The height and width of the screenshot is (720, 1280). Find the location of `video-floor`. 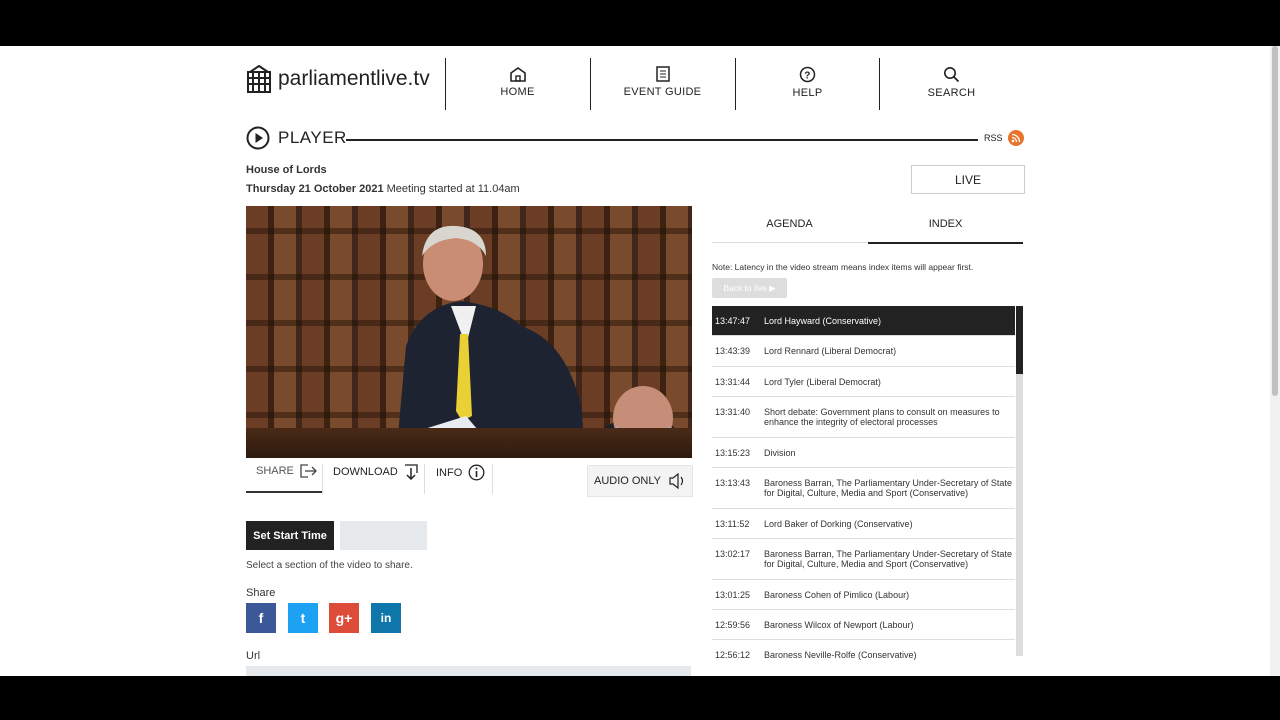

video-floor is located at coordinates (469, 443).